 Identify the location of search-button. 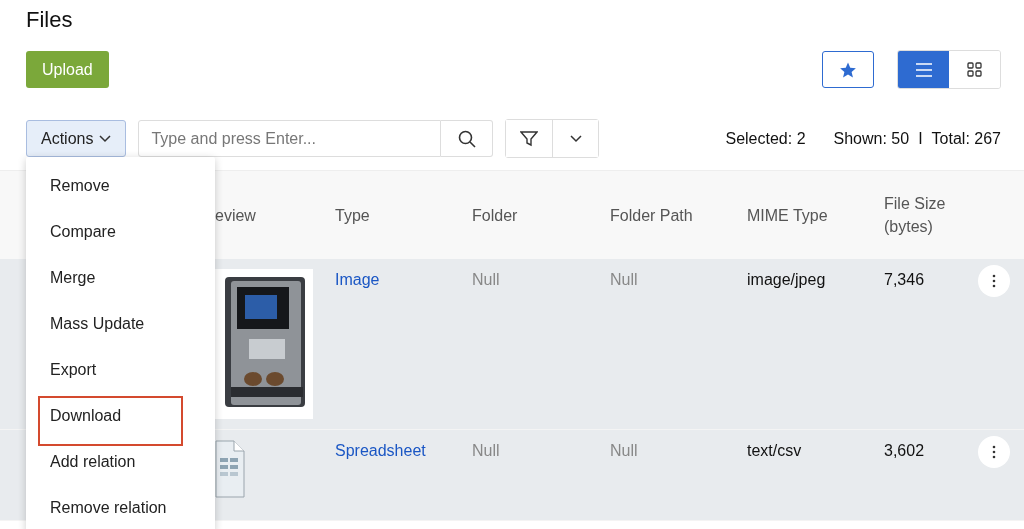
(467, 138).